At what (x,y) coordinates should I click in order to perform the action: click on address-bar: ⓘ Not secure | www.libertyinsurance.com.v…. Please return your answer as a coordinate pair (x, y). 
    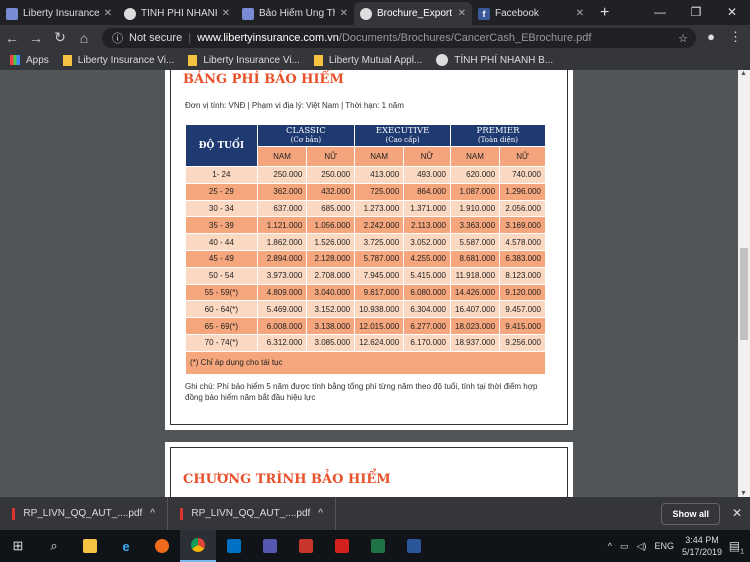
    Looking at the image, I should click on (399, 38).